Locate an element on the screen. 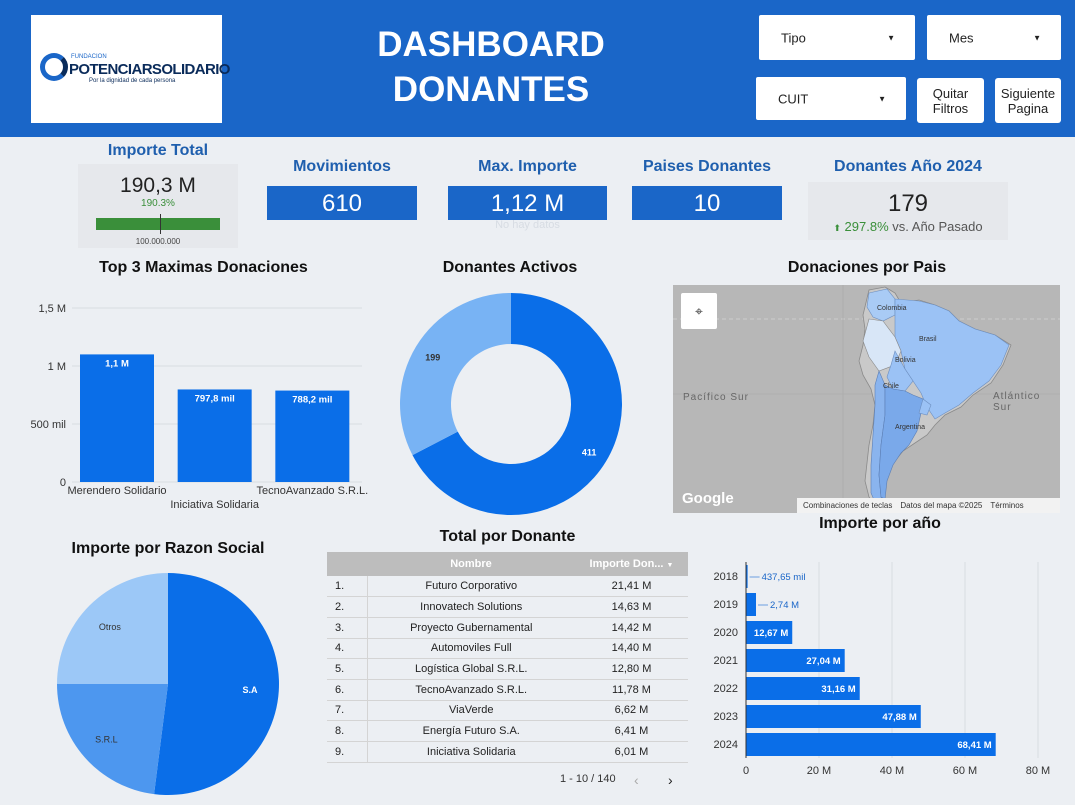 This screenshot has width=1075, height=805. max-importe-note: No hay datos is located at coordinates (527, 225).